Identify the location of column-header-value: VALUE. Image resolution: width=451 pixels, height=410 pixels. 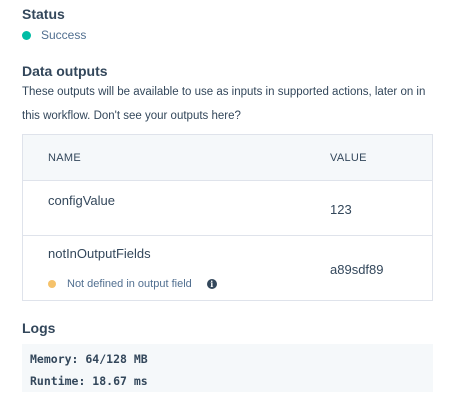
(348, 158).